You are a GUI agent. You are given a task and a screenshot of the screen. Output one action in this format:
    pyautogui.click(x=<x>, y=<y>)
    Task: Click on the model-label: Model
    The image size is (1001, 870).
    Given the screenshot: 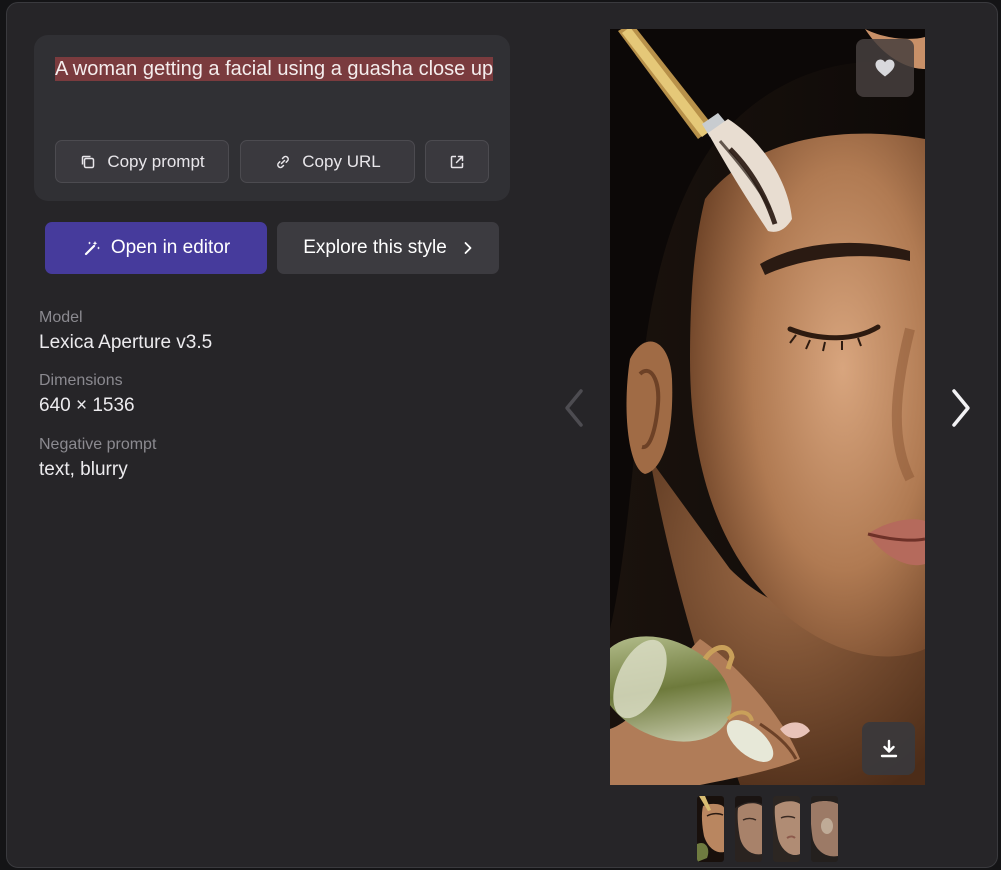 What is the action you would take?
    pyautogui.click(x=61, y=317)
    